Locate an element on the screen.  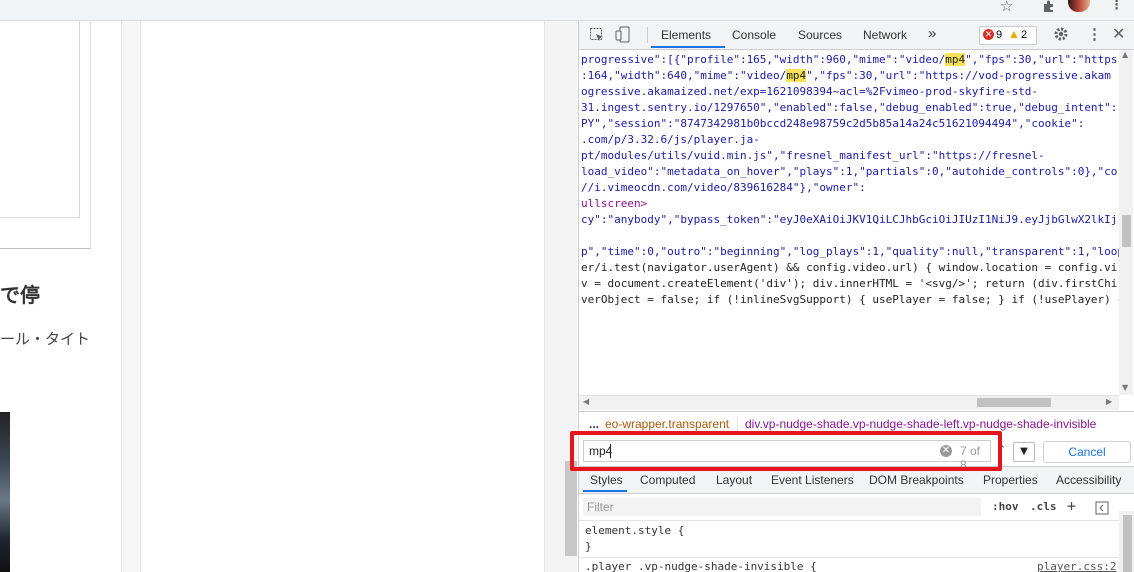
page-column-gutter is located at coordinates (131, 296).